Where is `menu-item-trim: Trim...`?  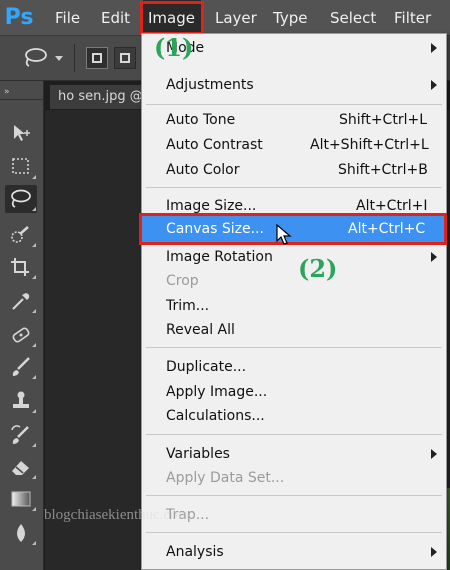
menu-item-trim: Trim... is located at coordinates (187, 306).